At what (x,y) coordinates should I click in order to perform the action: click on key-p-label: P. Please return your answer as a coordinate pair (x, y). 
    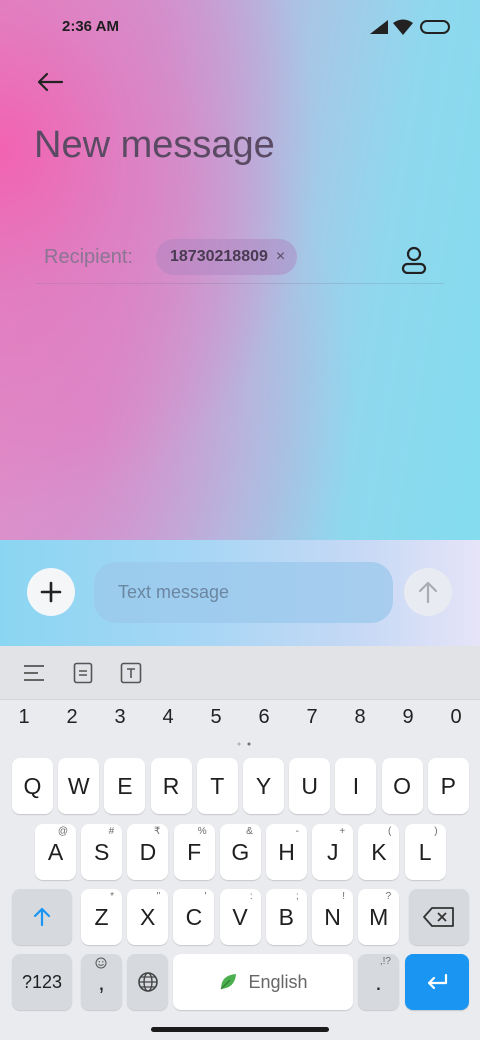
    Looking at the image, I should click on (448, 785).